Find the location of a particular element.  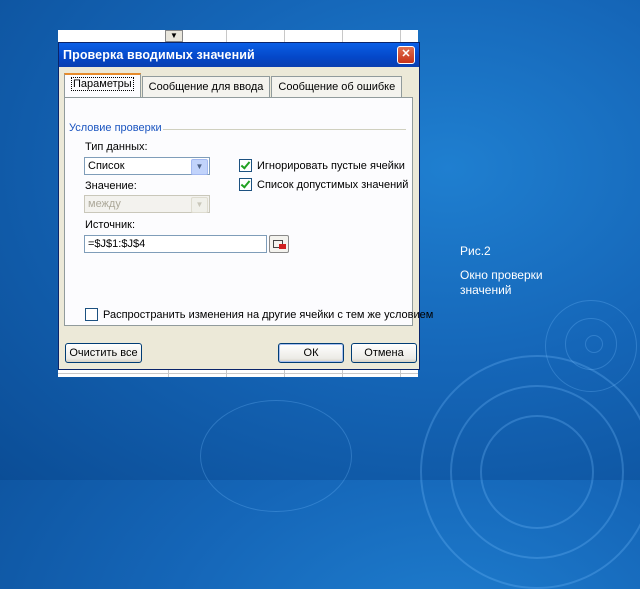

data-type-label: Тип данных: is located at coordinates (116, 147).